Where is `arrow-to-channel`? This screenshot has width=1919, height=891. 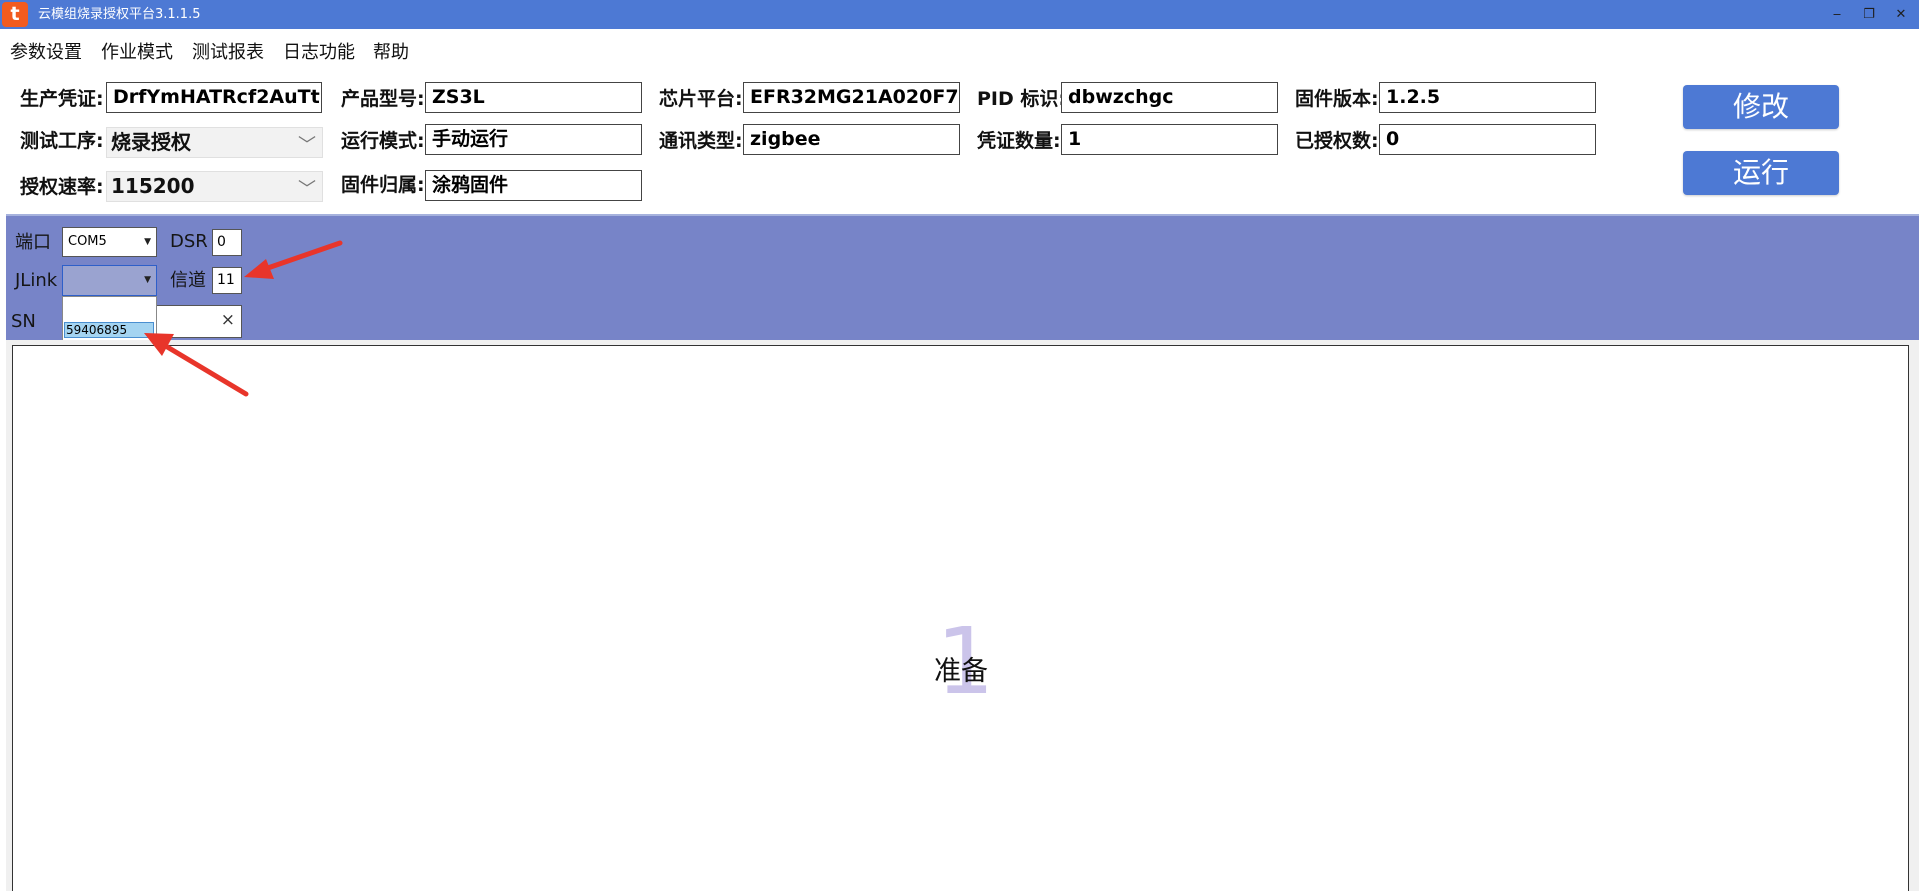
arrow-to-channel is located at coordinates (293, 259).